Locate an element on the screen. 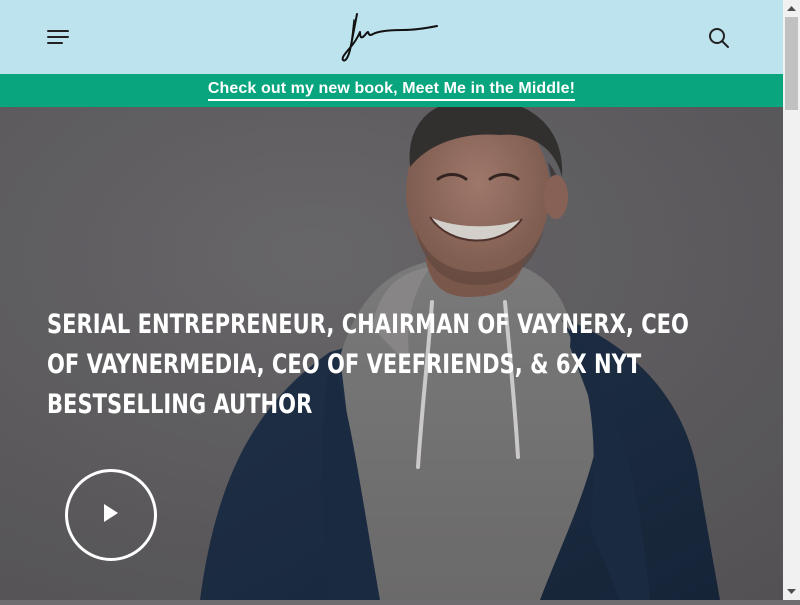 The height and width of the screenshot is (605, 800). site-header is located at coordinates (391, 37).